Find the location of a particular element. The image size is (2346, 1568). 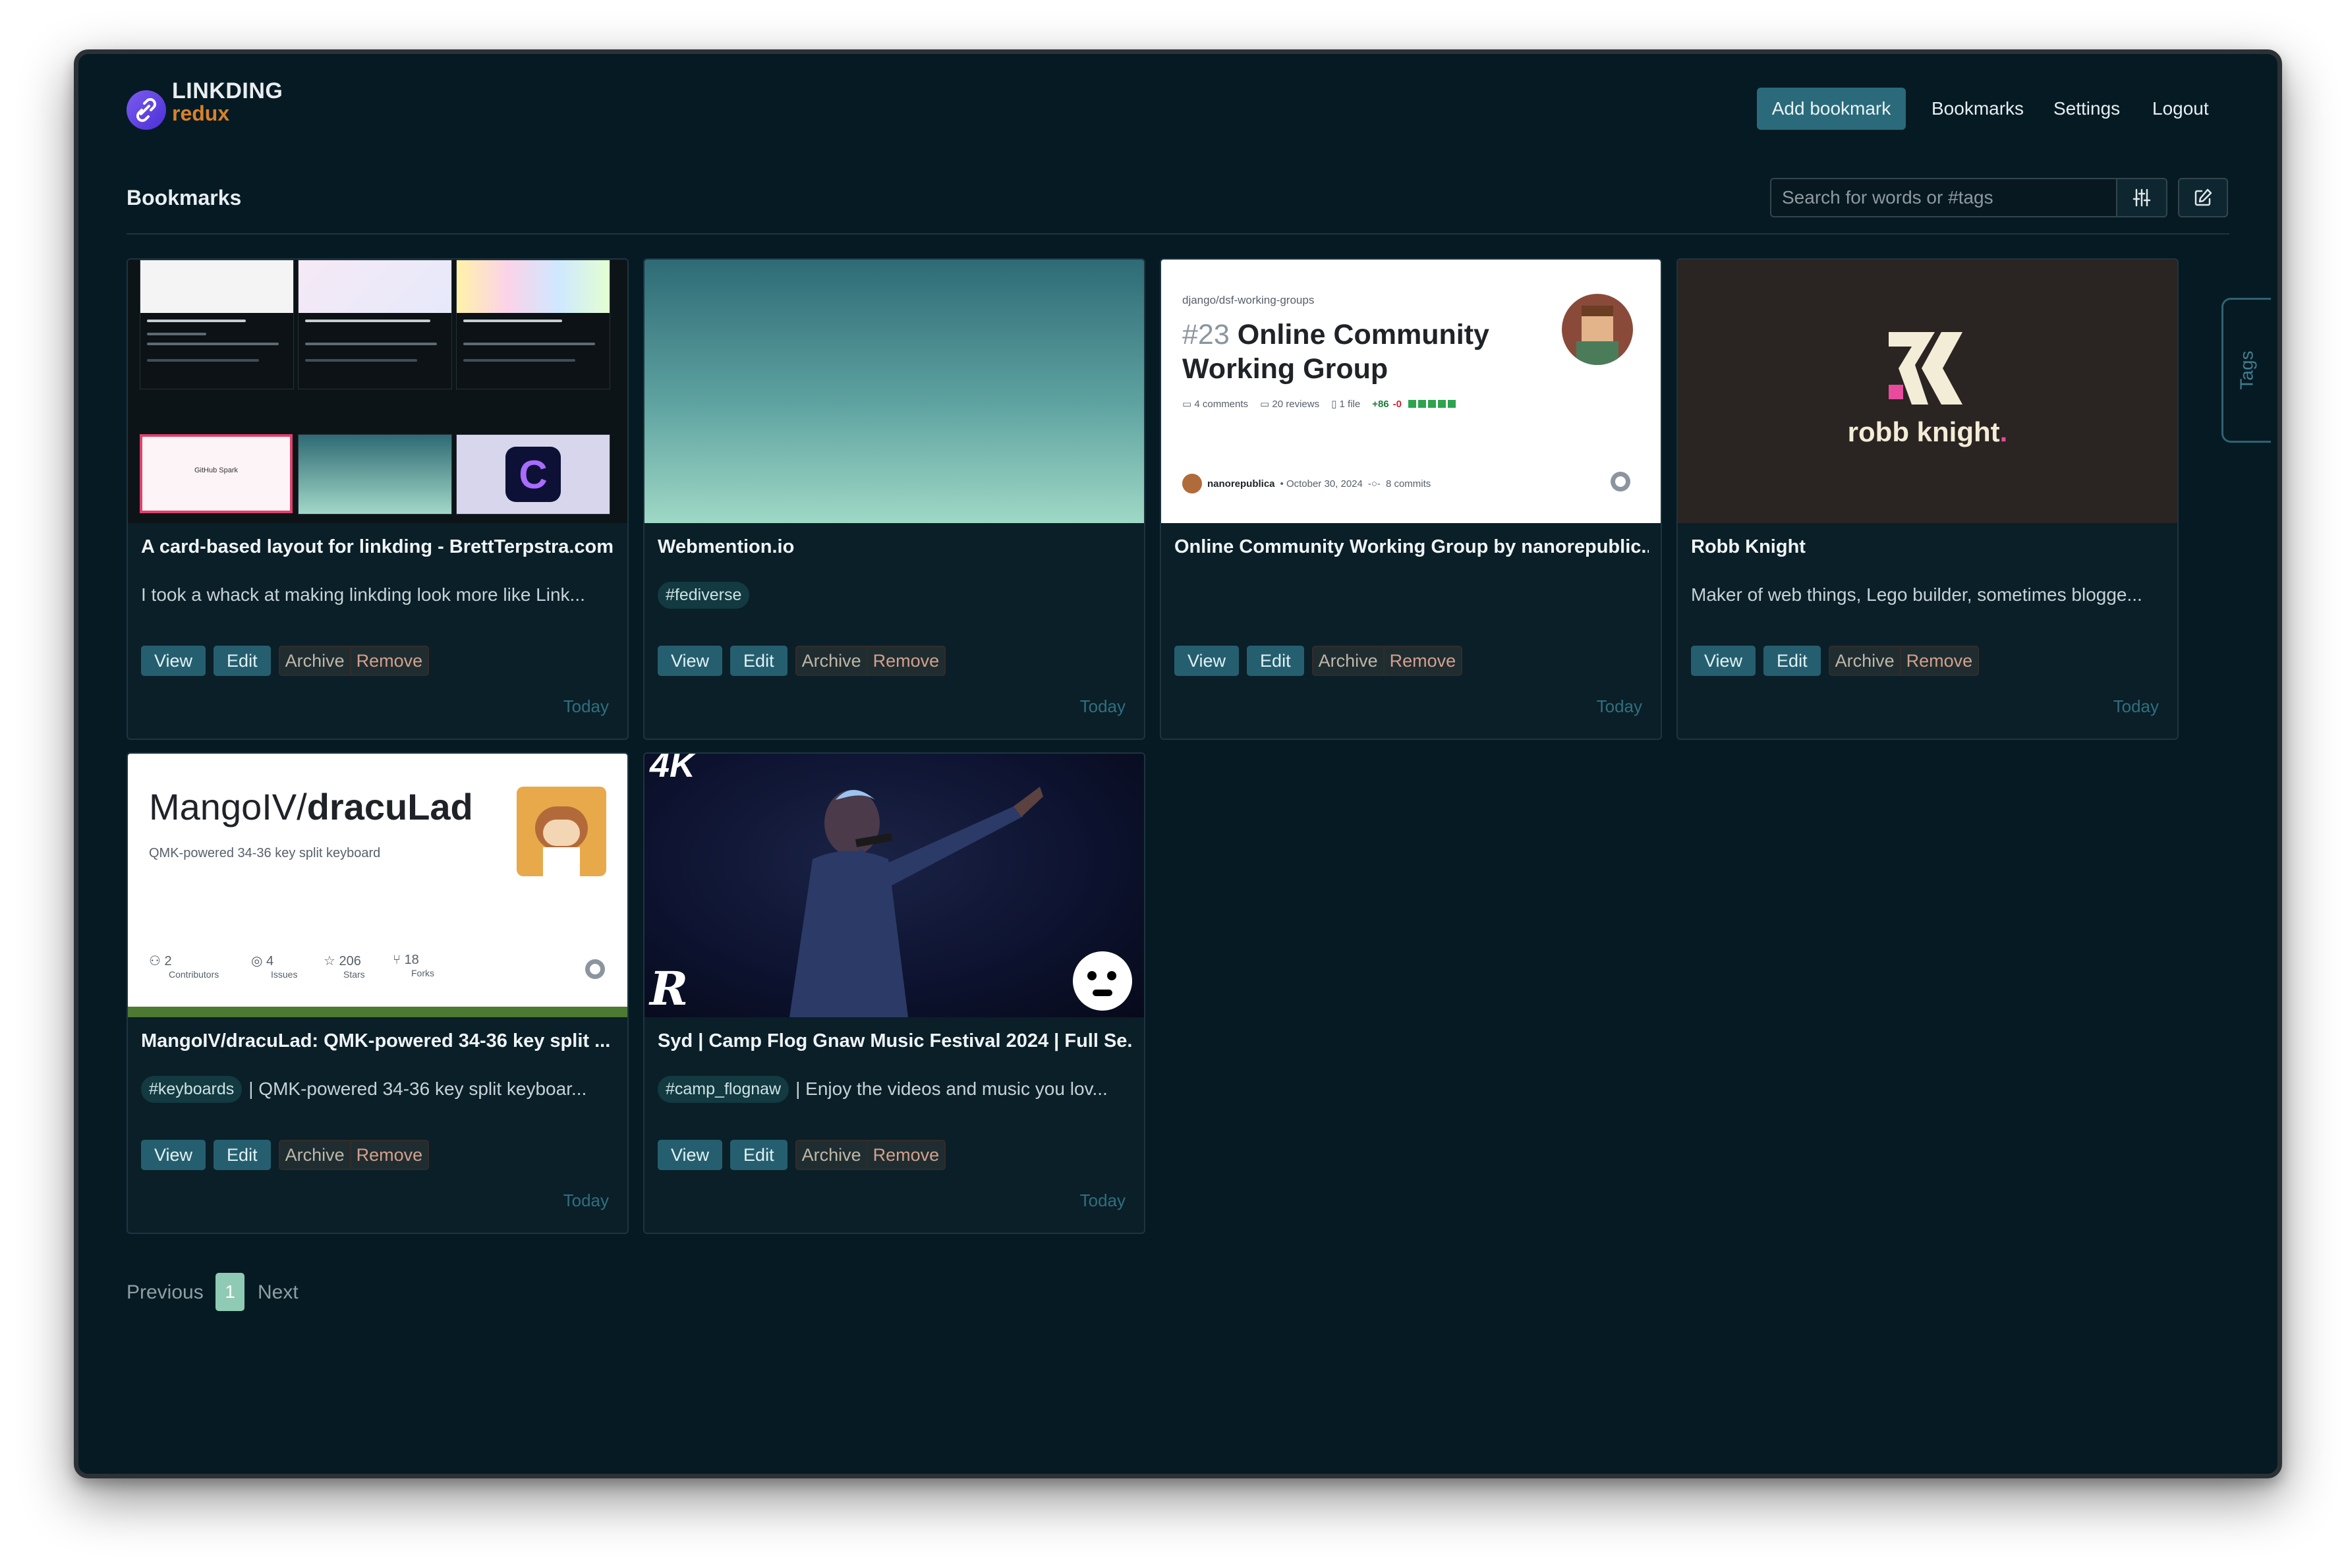

card-thumbnail: 4K R is located at coordinates (894, 885).